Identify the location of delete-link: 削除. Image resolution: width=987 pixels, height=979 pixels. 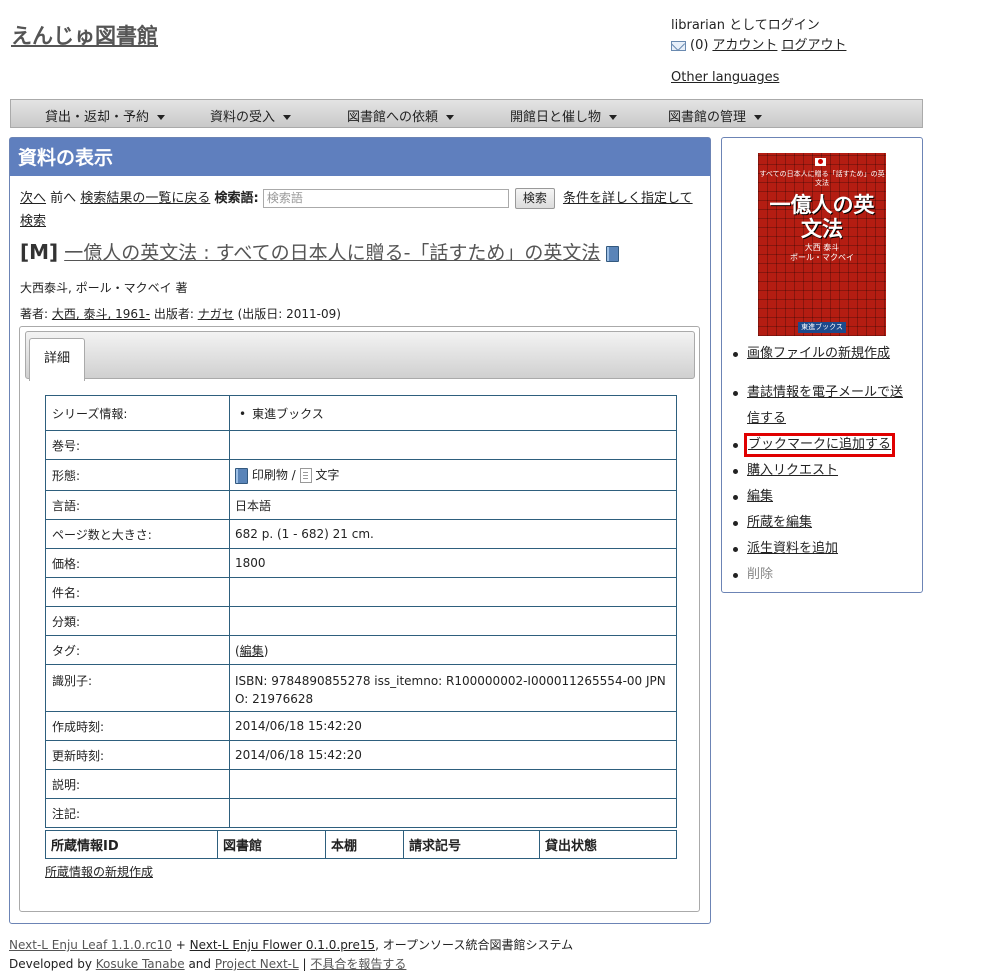
(760, 574).